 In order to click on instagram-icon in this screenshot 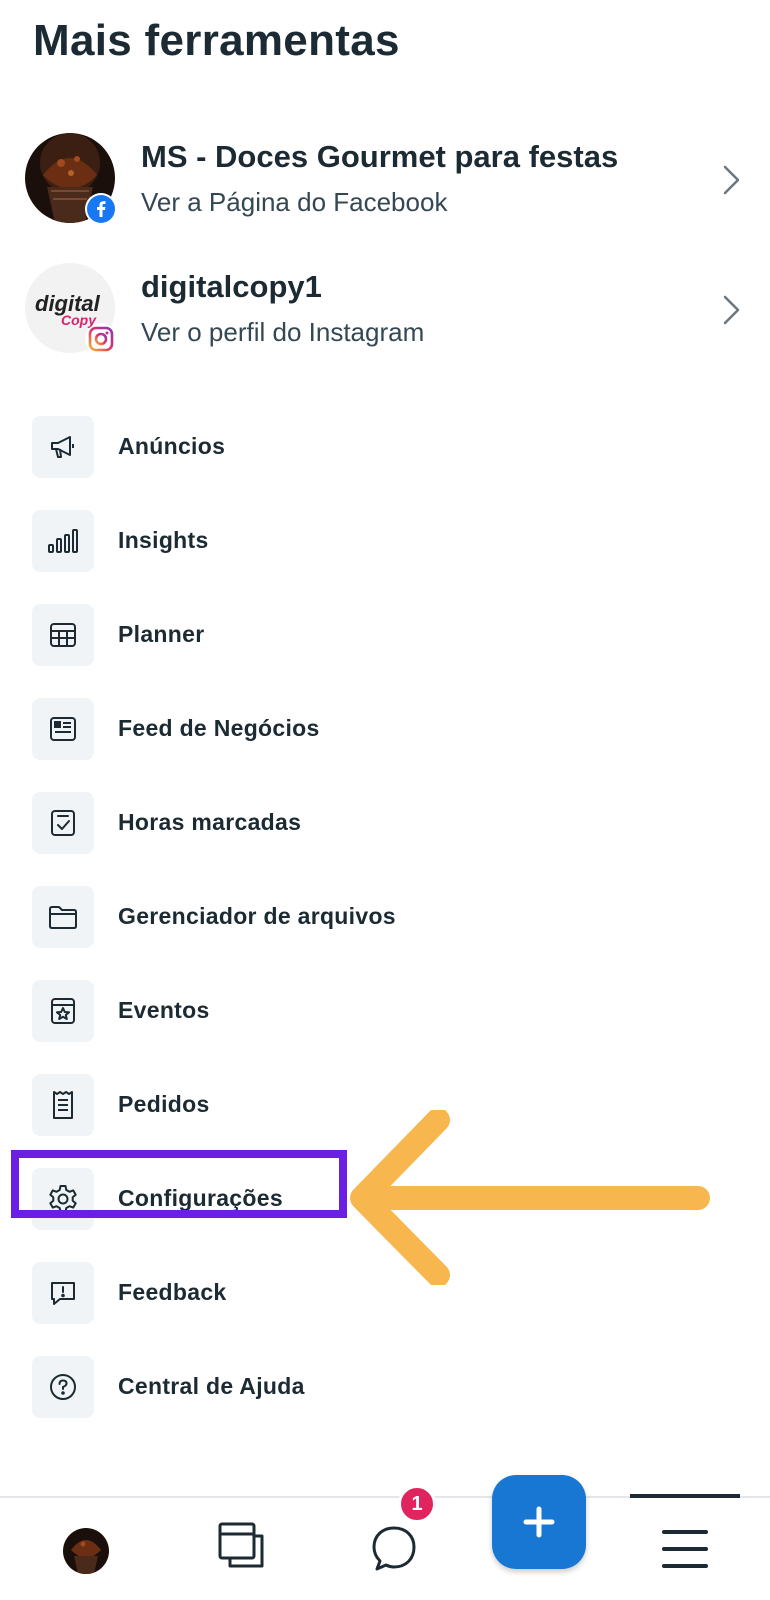, I will do `click(101, 339)`.